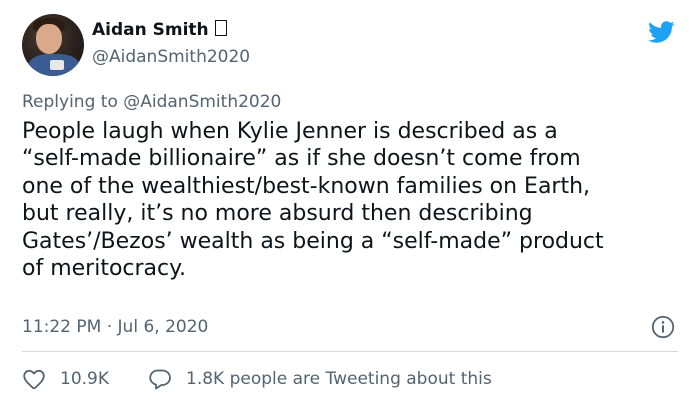 This screenshot has height=406, width=700. What do you see at coordinates (171, 57) in the screenshot?
I see `author-handle: @AidanSmith2020` at bounding box center [171, 57].